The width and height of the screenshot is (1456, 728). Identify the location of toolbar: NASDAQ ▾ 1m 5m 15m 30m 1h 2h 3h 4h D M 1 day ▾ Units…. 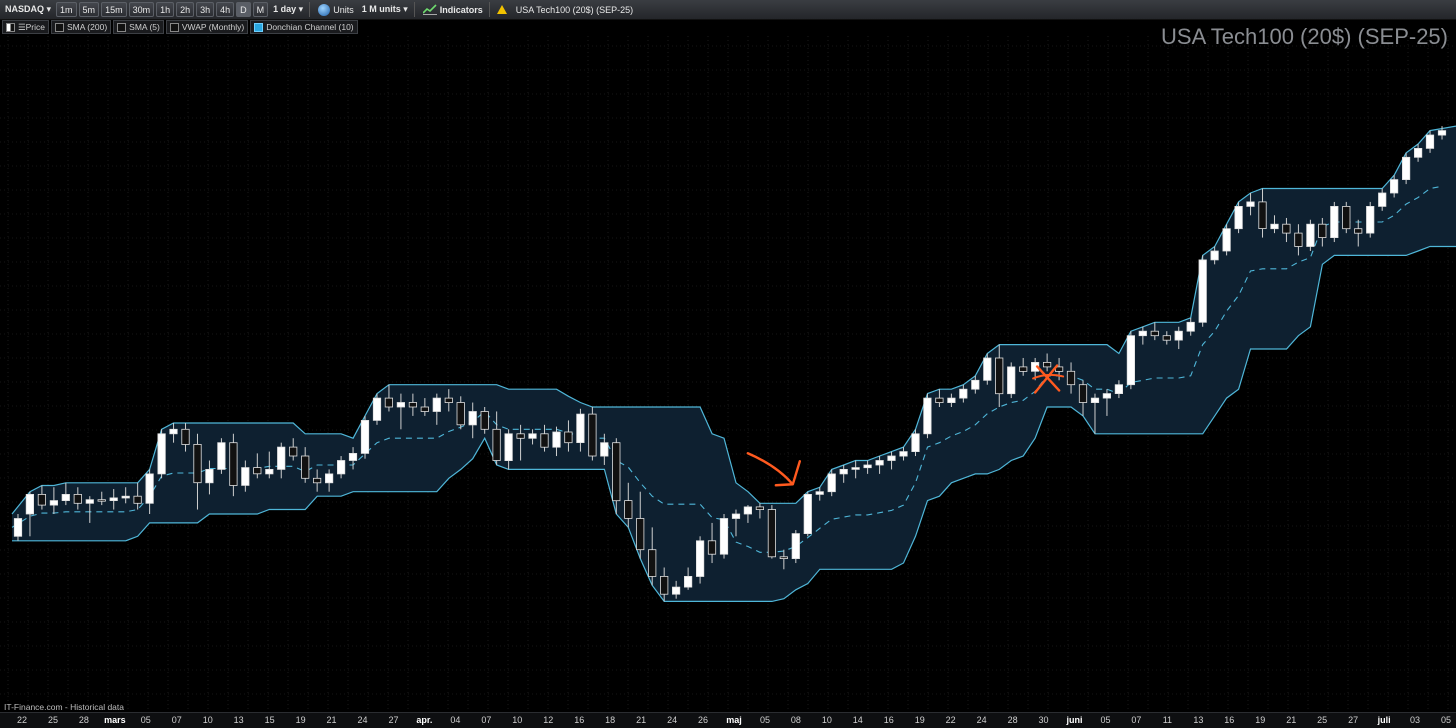
(728, 10).